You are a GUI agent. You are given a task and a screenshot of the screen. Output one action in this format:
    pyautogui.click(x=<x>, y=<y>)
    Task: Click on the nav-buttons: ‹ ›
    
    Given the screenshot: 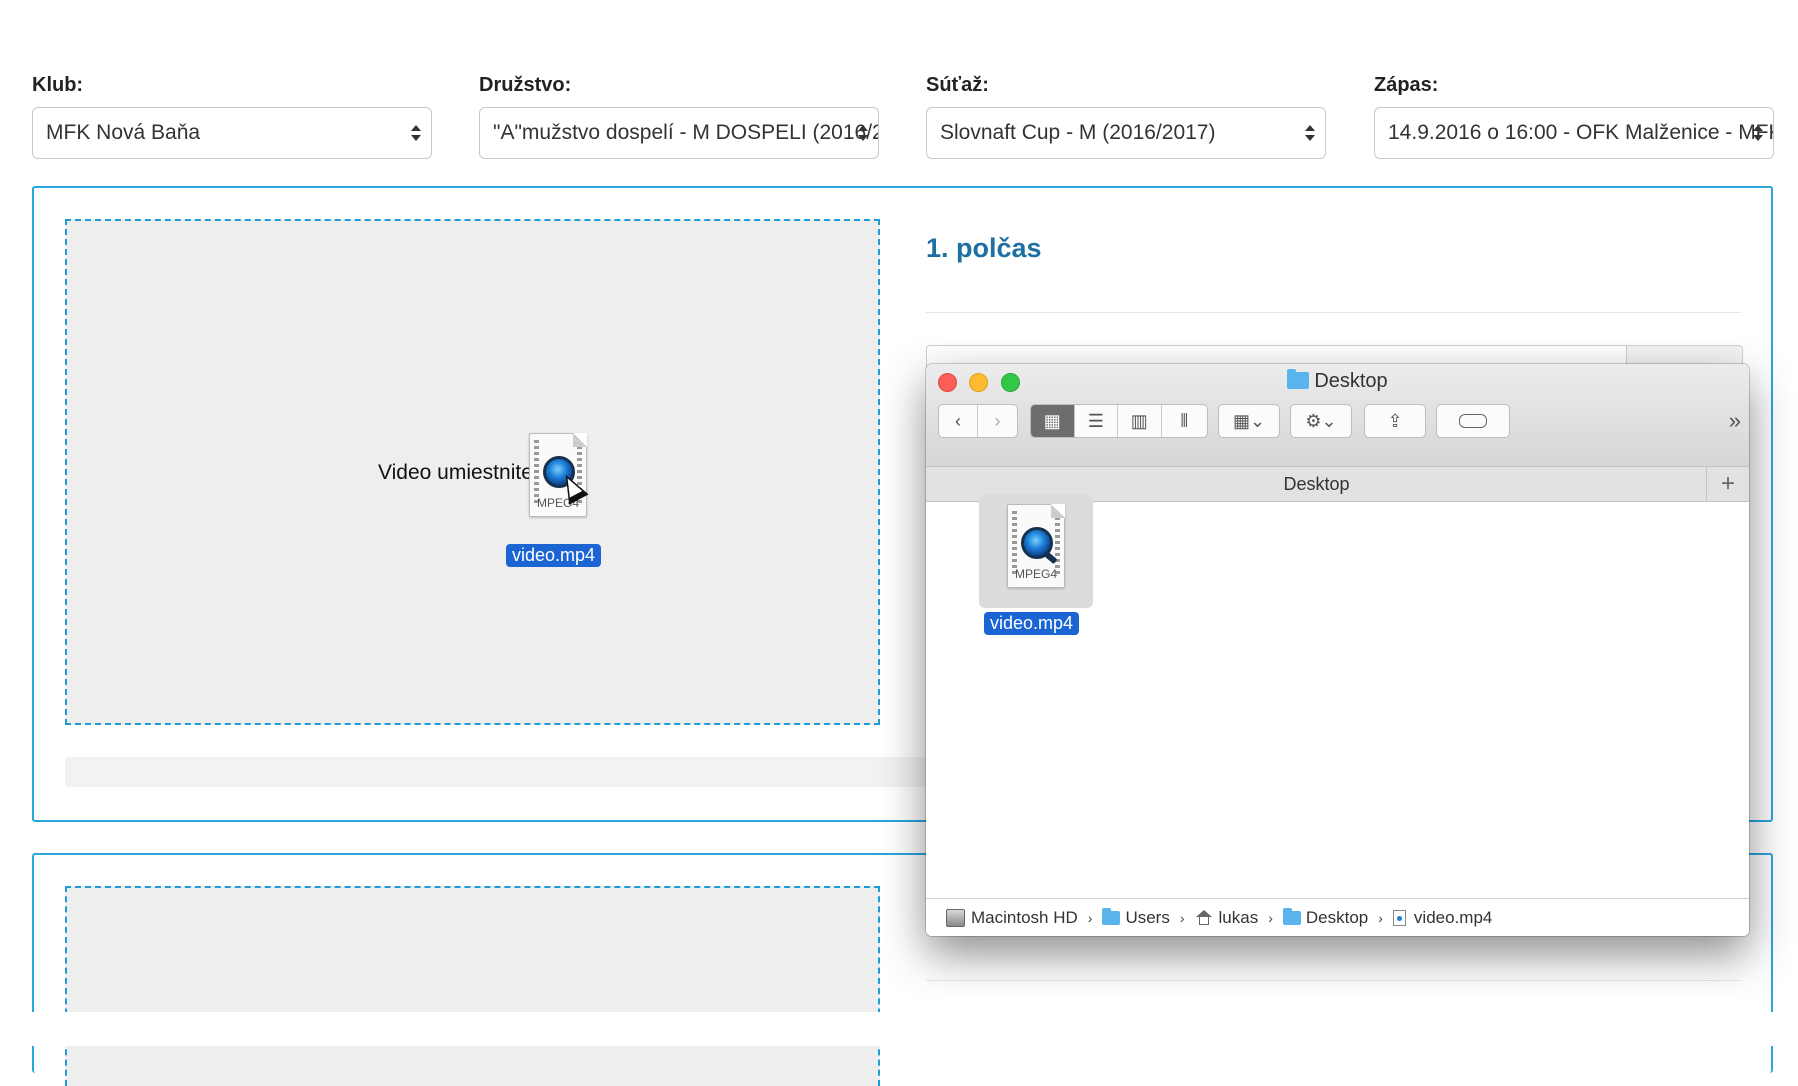 What is the action you would take?
    pyautogui.click(x=978, y=421)
    